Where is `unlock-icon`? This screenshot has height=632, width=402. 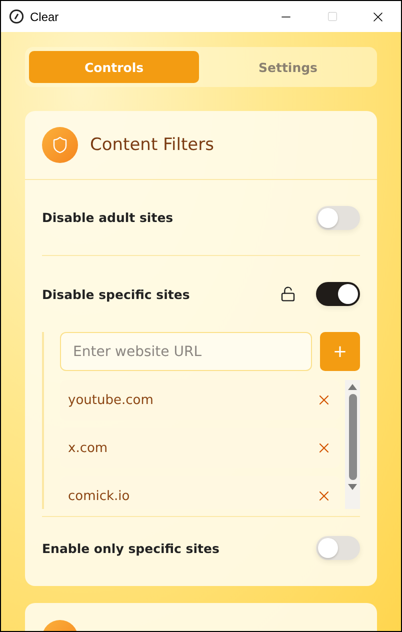
unlock-icon is located at coordinates (288, 294).